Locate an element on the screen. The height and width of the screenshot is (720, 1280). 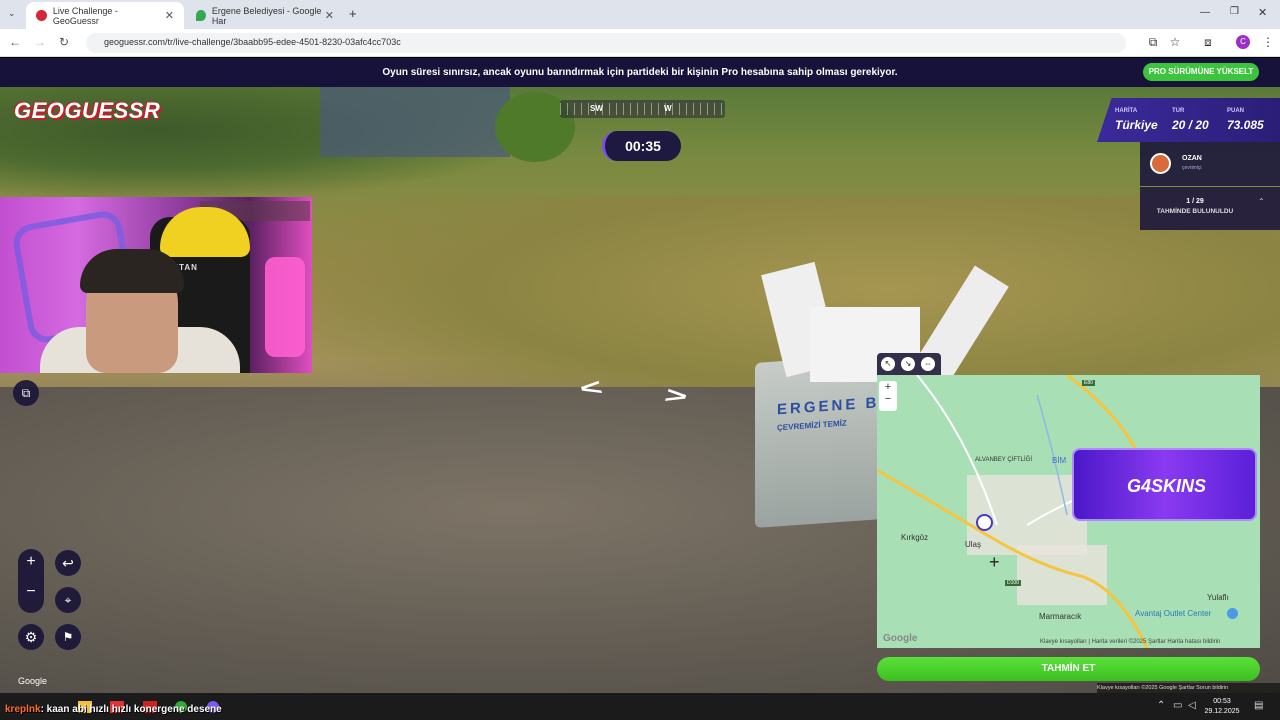
map-zoom-in-button: + is located at coordinates (888, 387).